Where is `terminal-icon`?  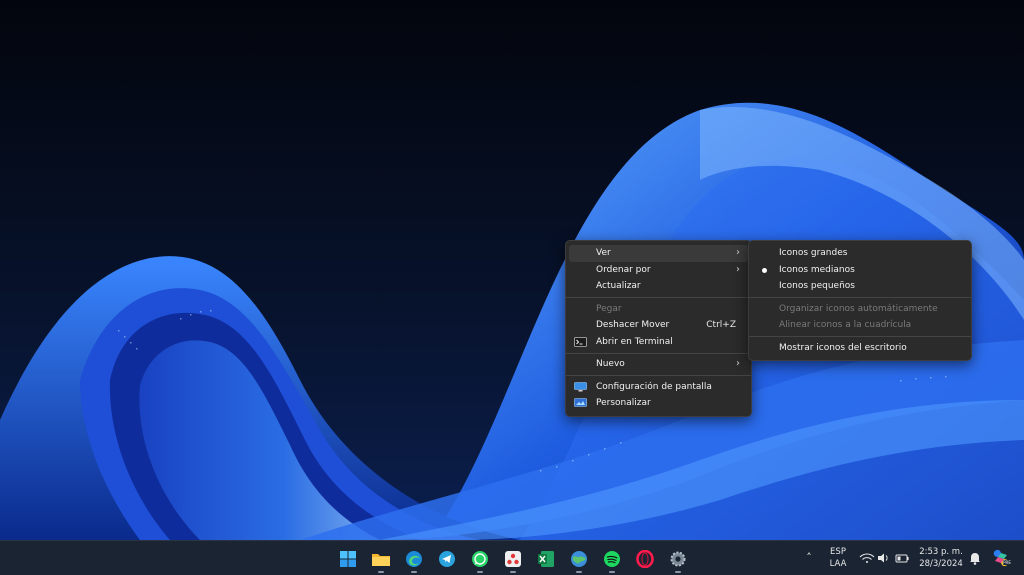 terminal-icon is located at coordinates (580, 341).